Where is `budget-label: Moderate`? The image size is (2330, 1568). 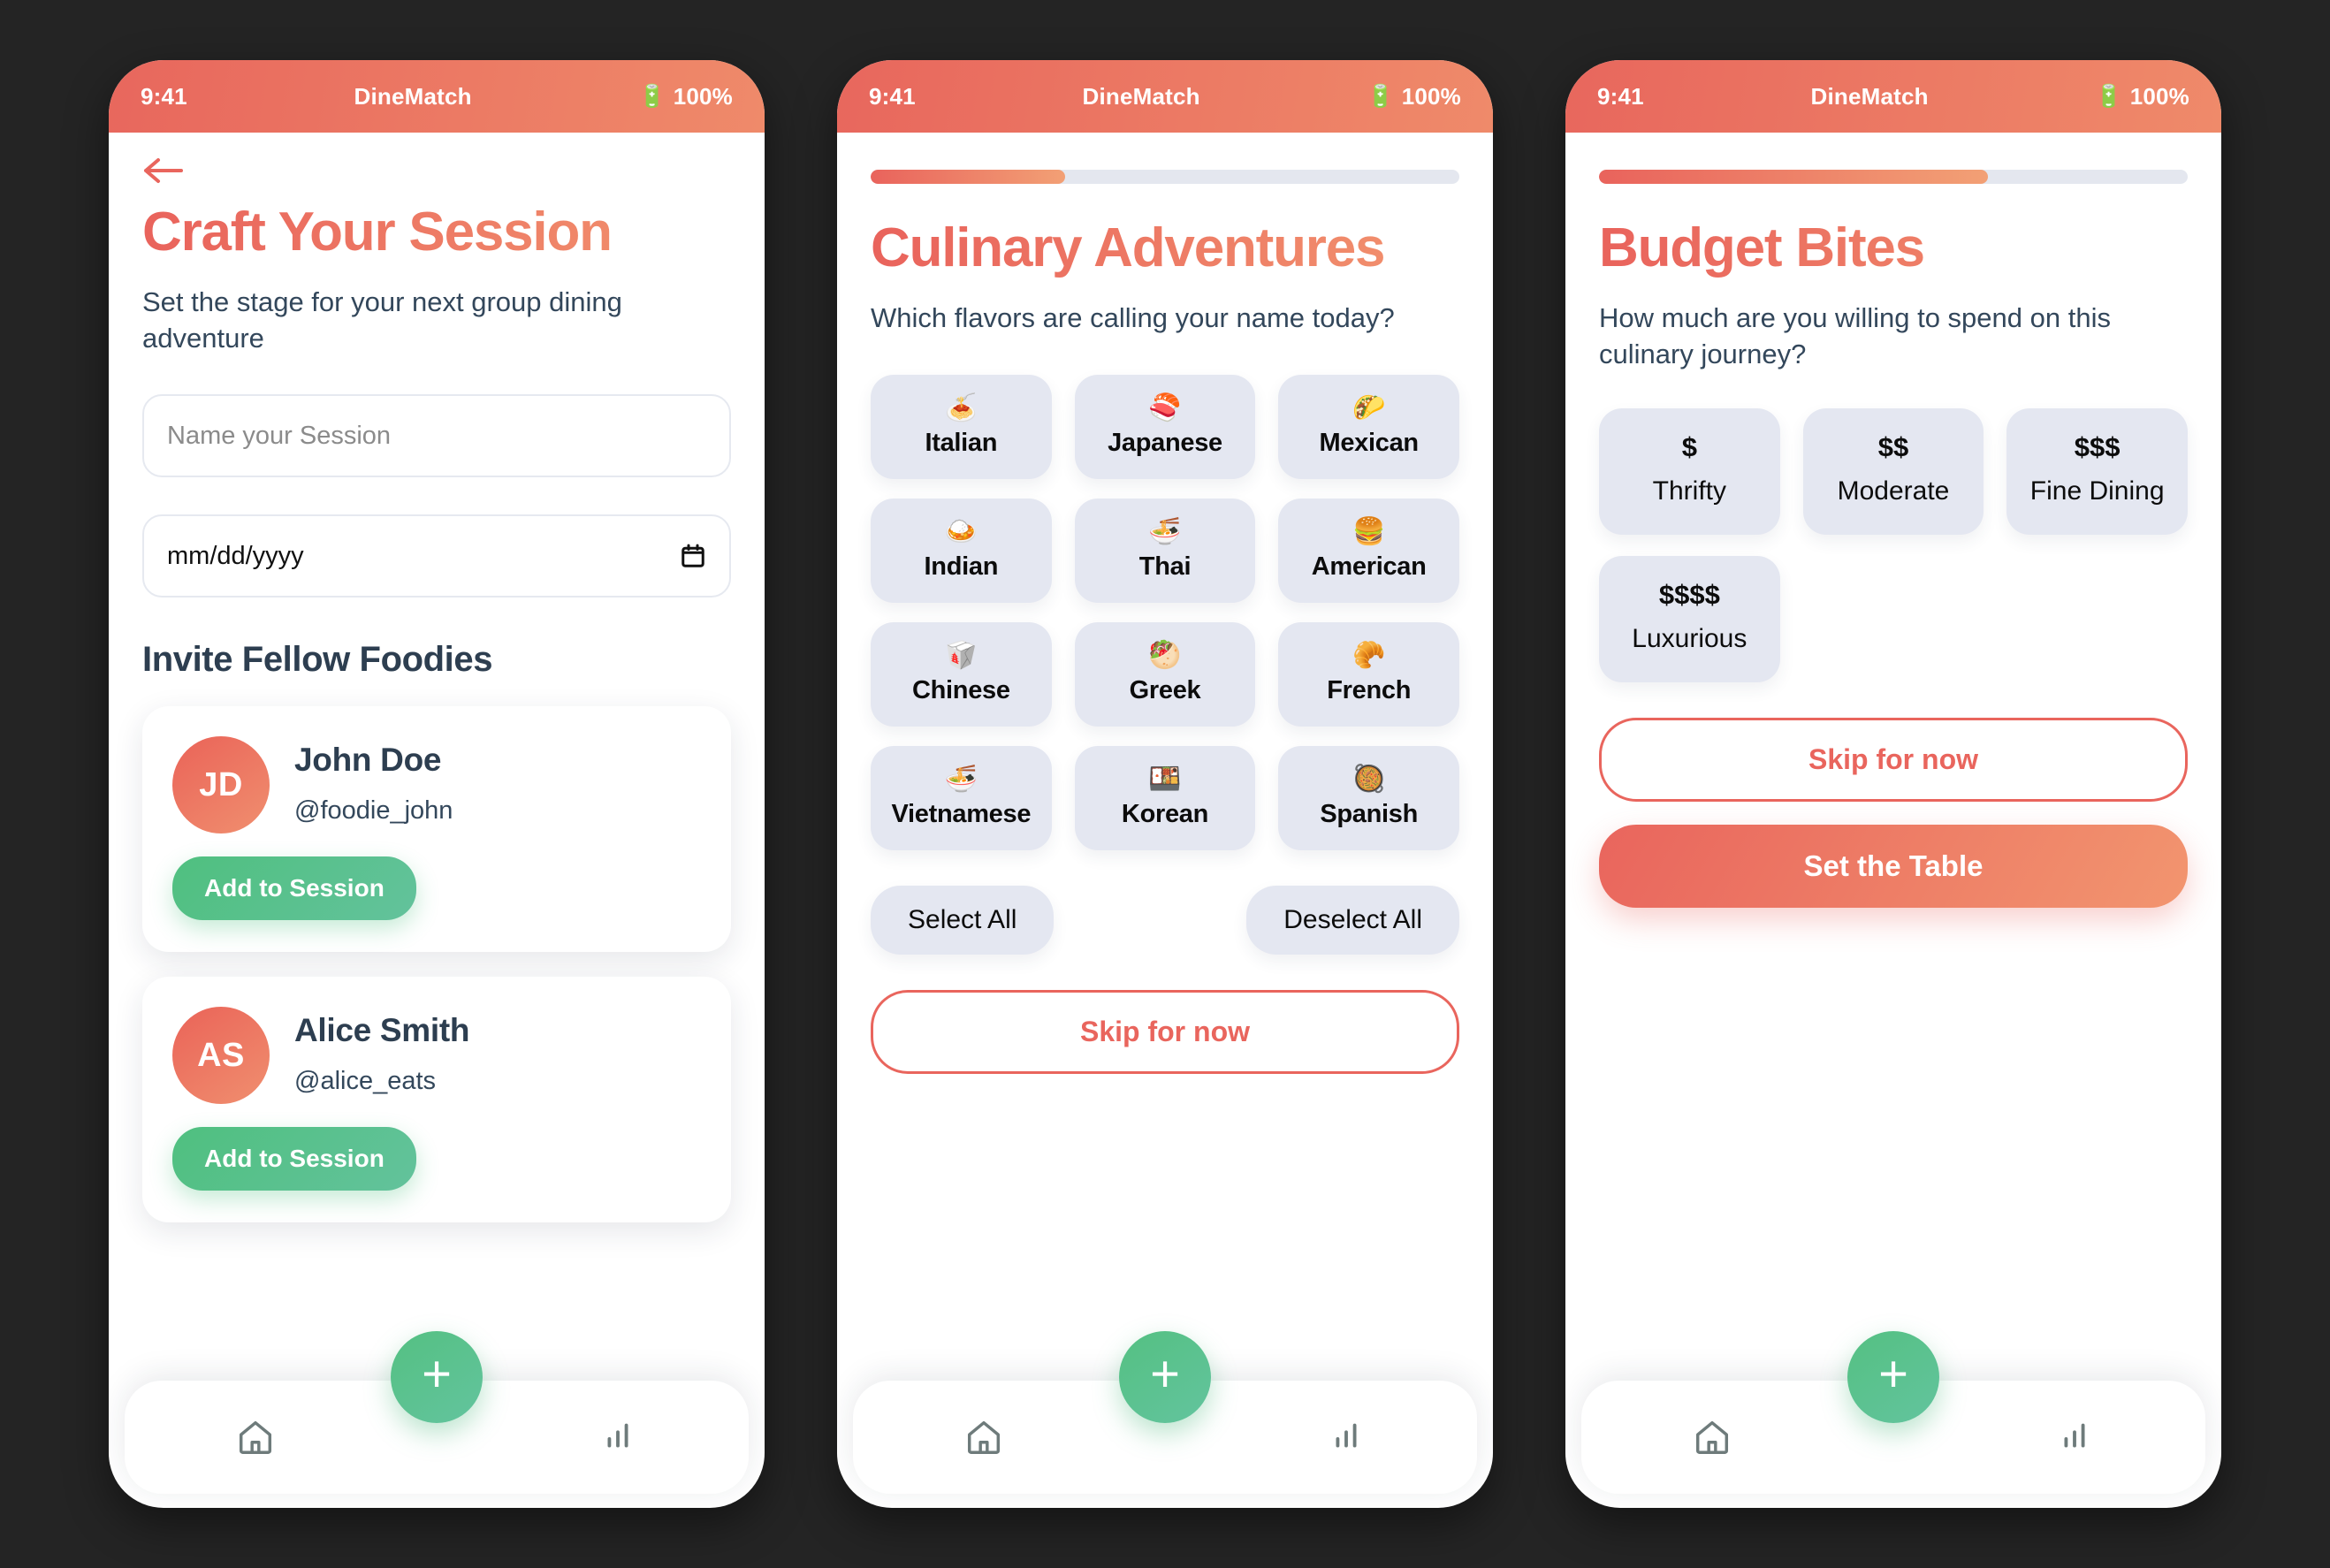 budget-label: Moderate is located at coordinates (1893, 491).